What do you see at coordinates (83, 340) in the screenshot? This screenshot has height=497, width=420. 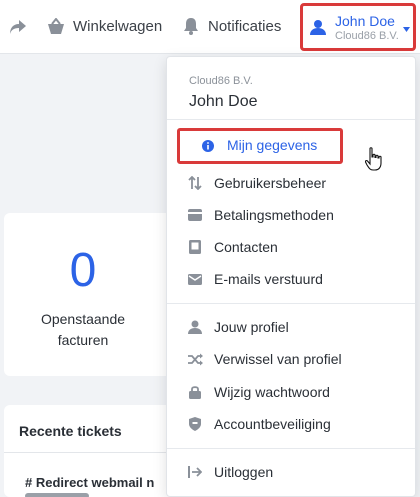 I see `open-invoices-label-line2: facturen` at bounding box center [83, 340].